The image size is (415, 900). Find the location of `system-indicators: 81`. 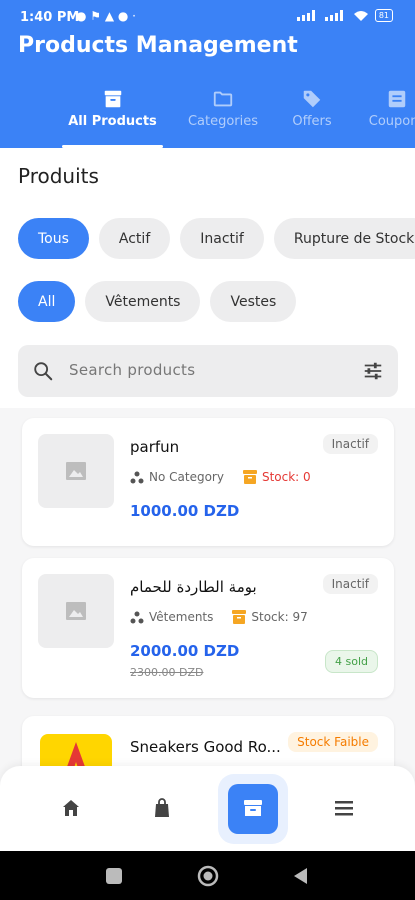

system-indicators: 81 is located at coordinates (344, 15).